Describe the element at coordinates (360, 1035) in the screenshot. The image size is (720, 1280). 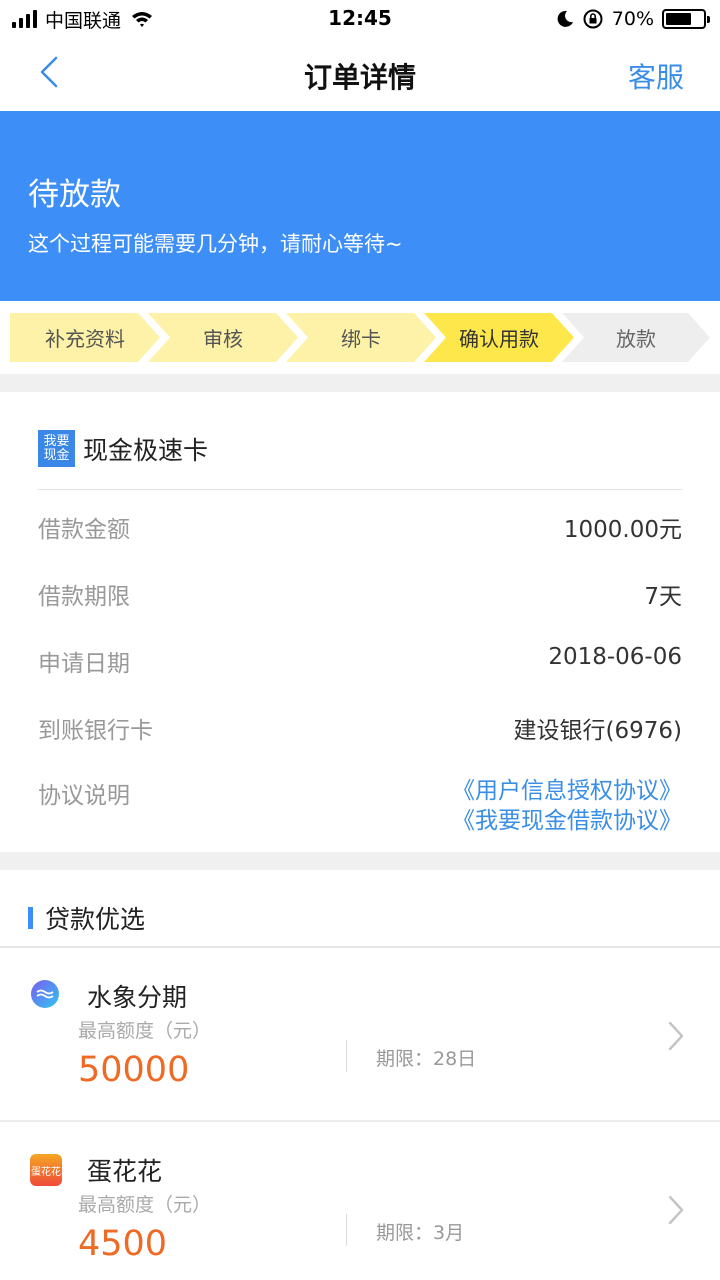
I see `loan-item-shuixiang: 水象分期 最高额度（元） 50000 期限：28日` at that location.